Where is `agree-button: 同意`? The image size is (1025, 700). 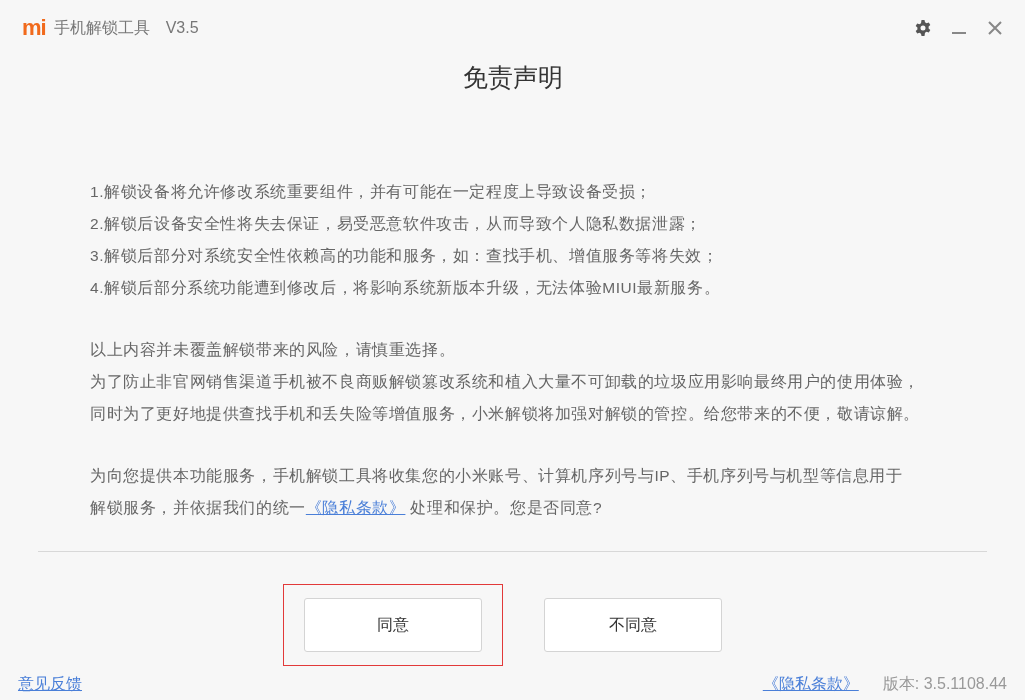 agree-button: 同意 is located at coordinates (392, 625).